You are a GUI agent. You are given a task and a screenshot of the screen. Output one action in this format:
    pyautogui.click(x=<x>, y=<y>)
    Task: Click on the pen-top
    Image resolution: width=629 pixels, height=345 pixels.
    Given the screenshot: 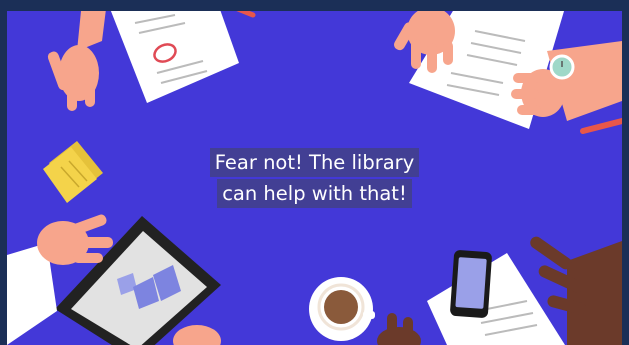 What is the action you would take?
    pyautogui.click(x=246, y=14)
    